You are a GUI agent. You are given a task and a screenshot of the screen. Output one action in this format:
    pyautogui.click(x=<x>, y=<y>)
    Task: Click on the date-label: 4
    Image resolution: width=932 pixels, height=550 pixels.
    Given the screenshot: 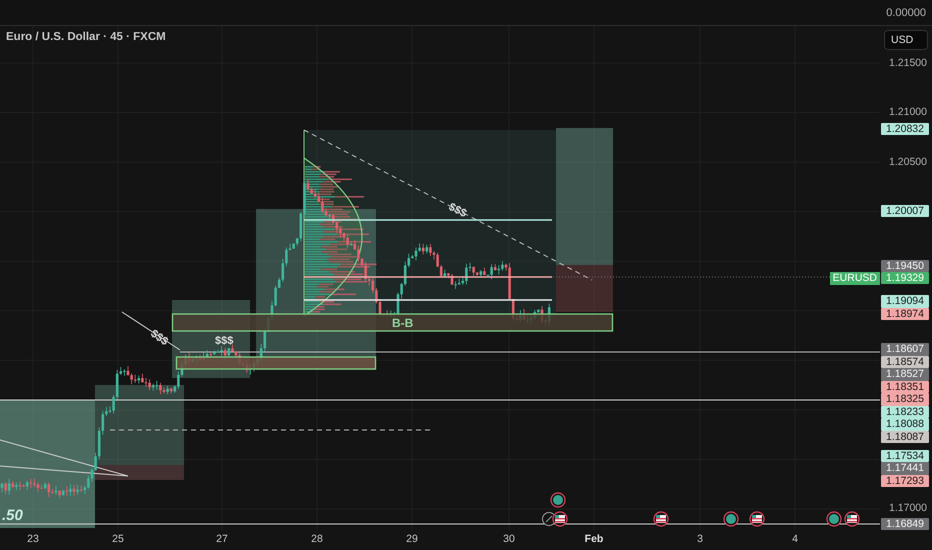 What is the action you would take?
    pyautogui.click(x=795, y=539)
    